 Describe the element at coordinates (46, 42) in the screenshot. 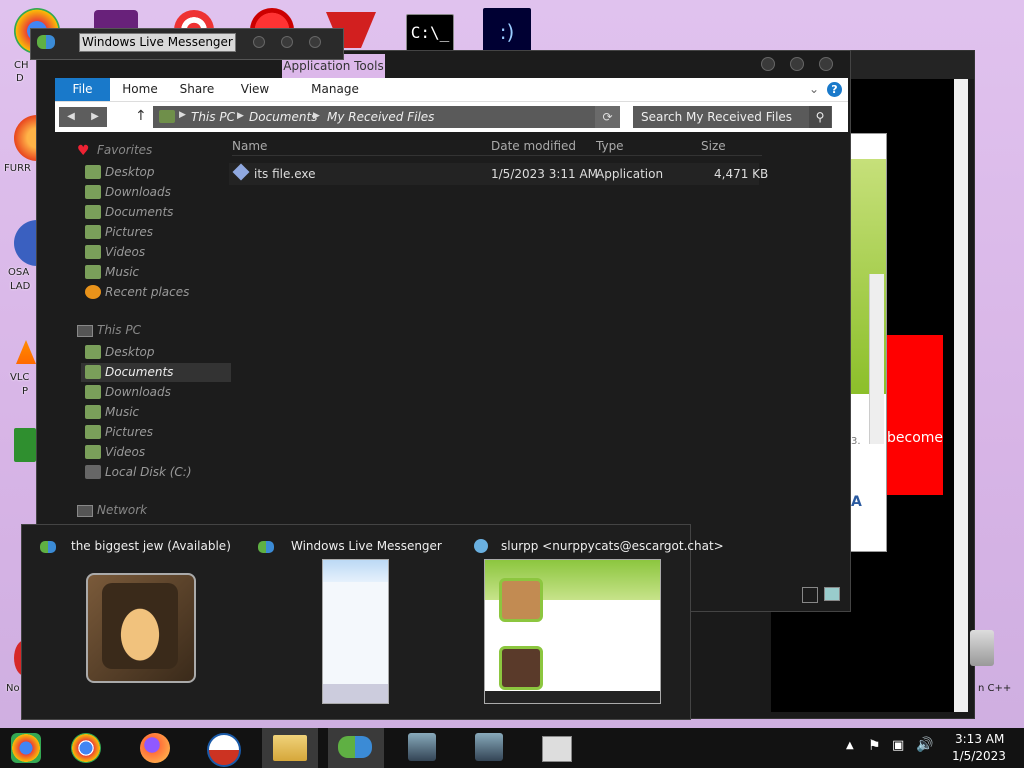

I see `messenger-buddy-icon` at that location.